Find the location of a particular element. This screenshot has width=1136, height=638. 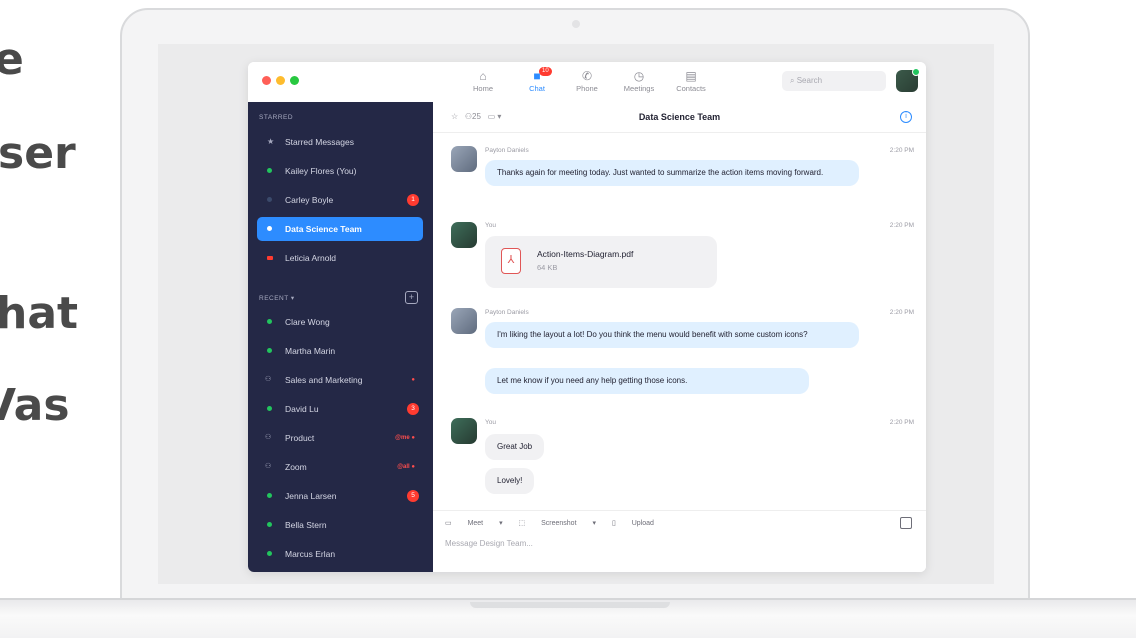

nav-contacts-label: Contacts is located at coordinates (691, 88).